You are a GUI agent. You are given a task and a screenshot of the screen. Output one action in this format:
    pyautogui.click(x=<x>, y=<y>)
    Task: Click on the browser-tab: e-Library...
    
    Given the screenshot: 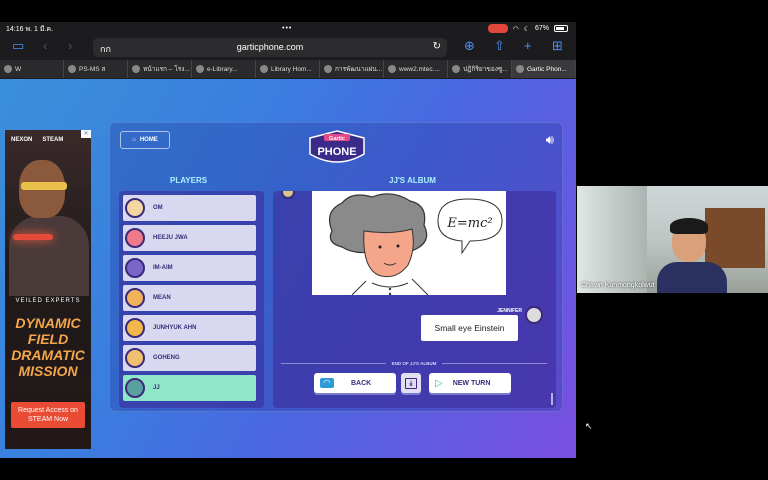 What is the action you would take?
    pyautogui.click(x=224, y=69)
    